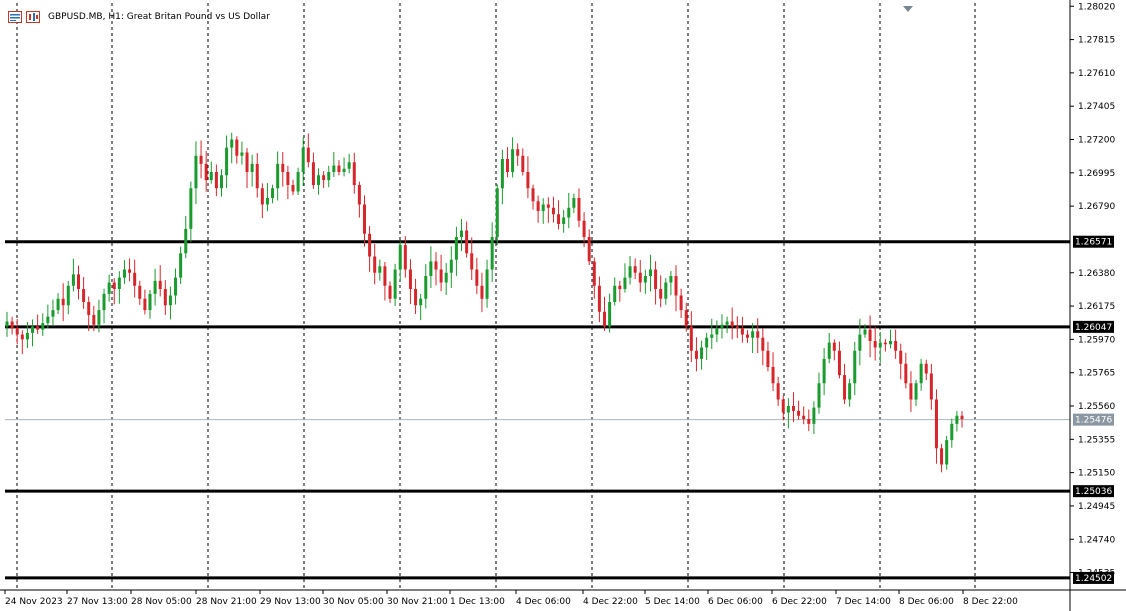 Image resolution: width=1126 pixels, height=611 pixels. I want to click on time-tick-label: 30 Nov 05:00, so click(353, 602).